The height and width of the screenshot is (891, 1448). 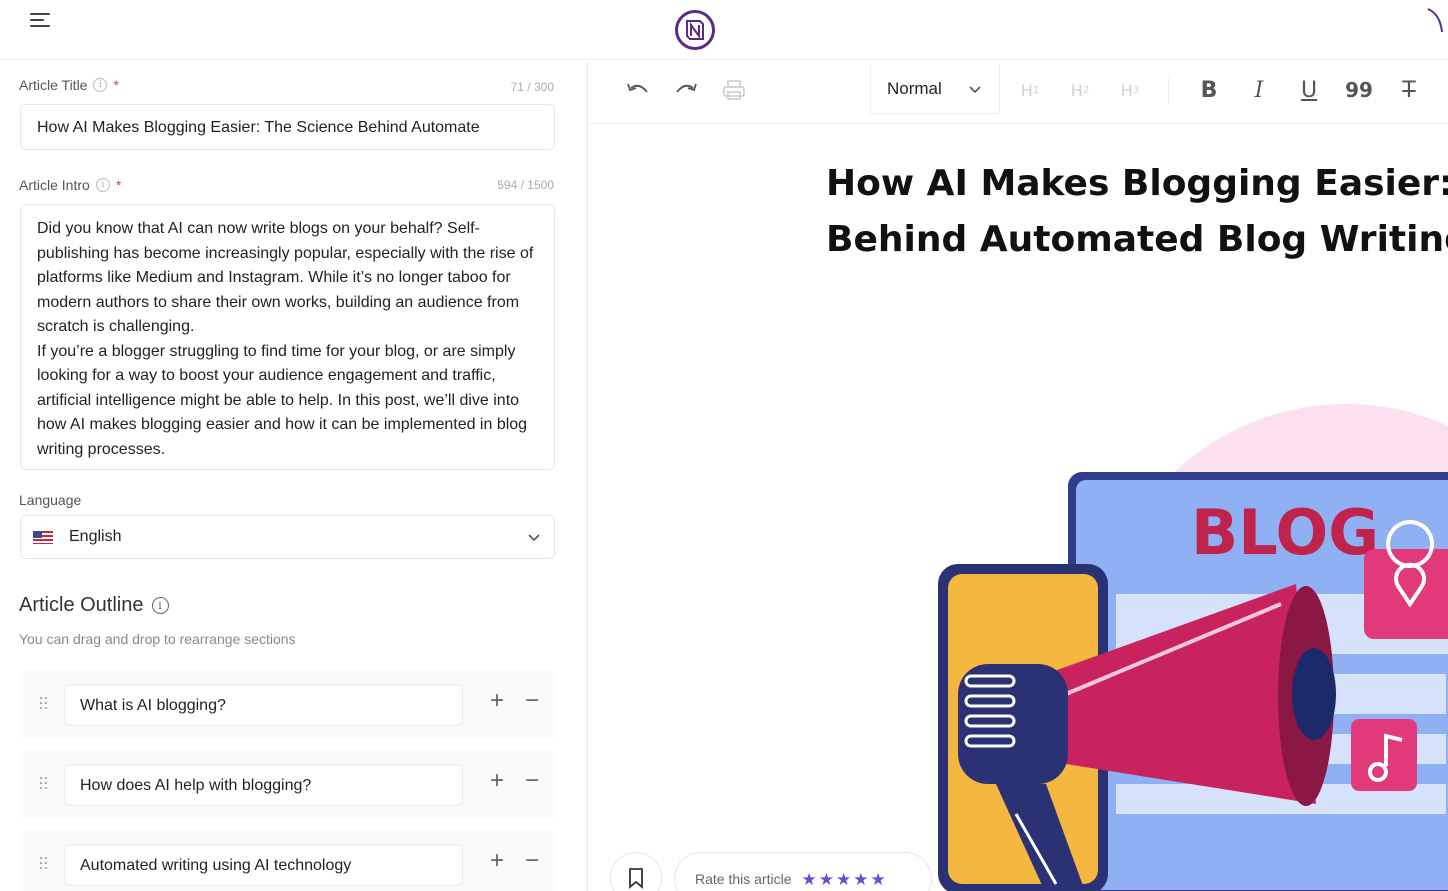 What do you see at coordinates (287, 537) in the screenshot?
I see `language-select: English` at bounding box center [287, 537].